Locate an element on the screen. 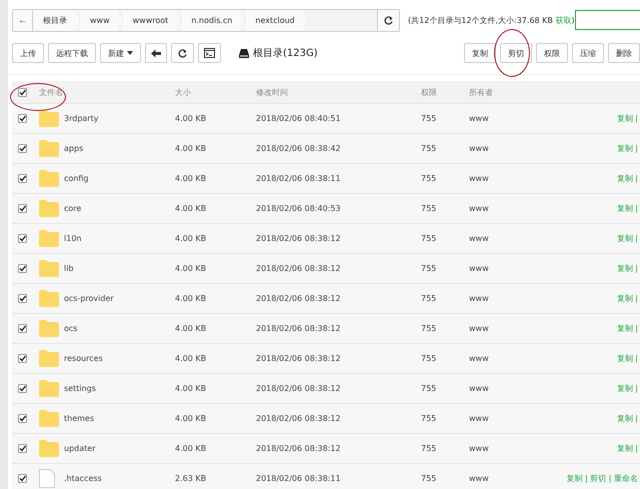  file-name: 3rdparty is located at coordinates (119, 118).